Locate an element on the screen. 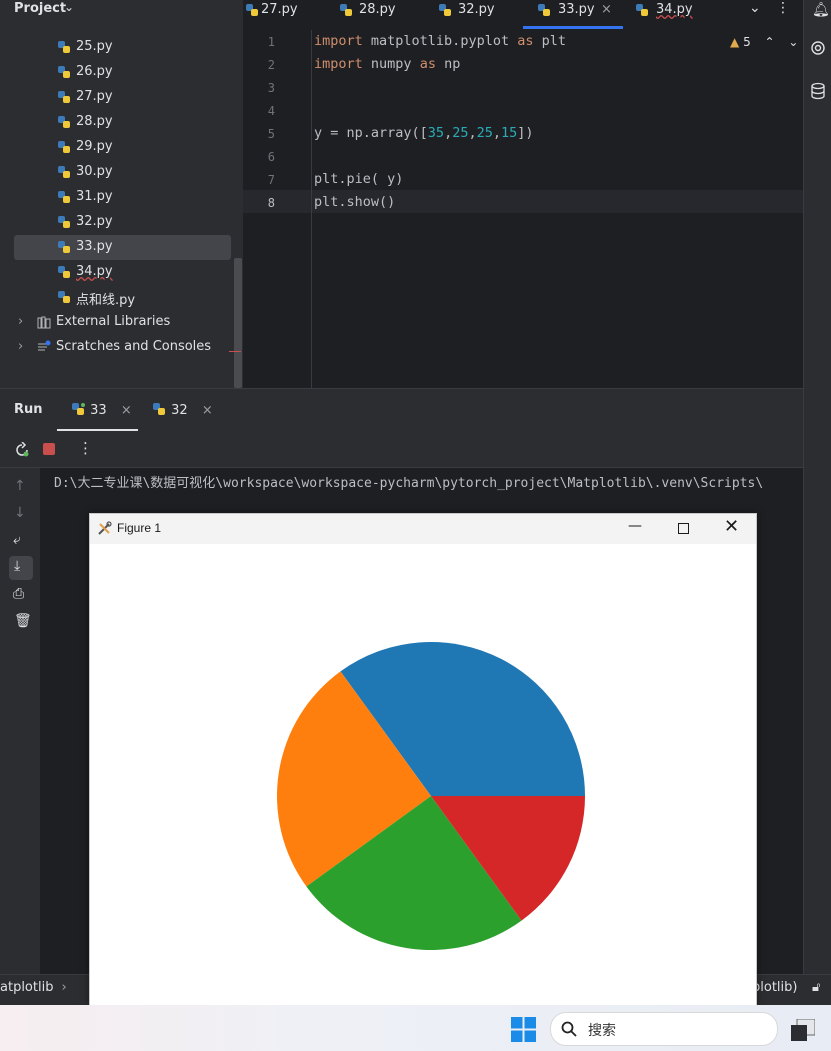 The width and height of the screenshot is (831, 1051). warnings-count: 5 is located at coordinates (747, 42).